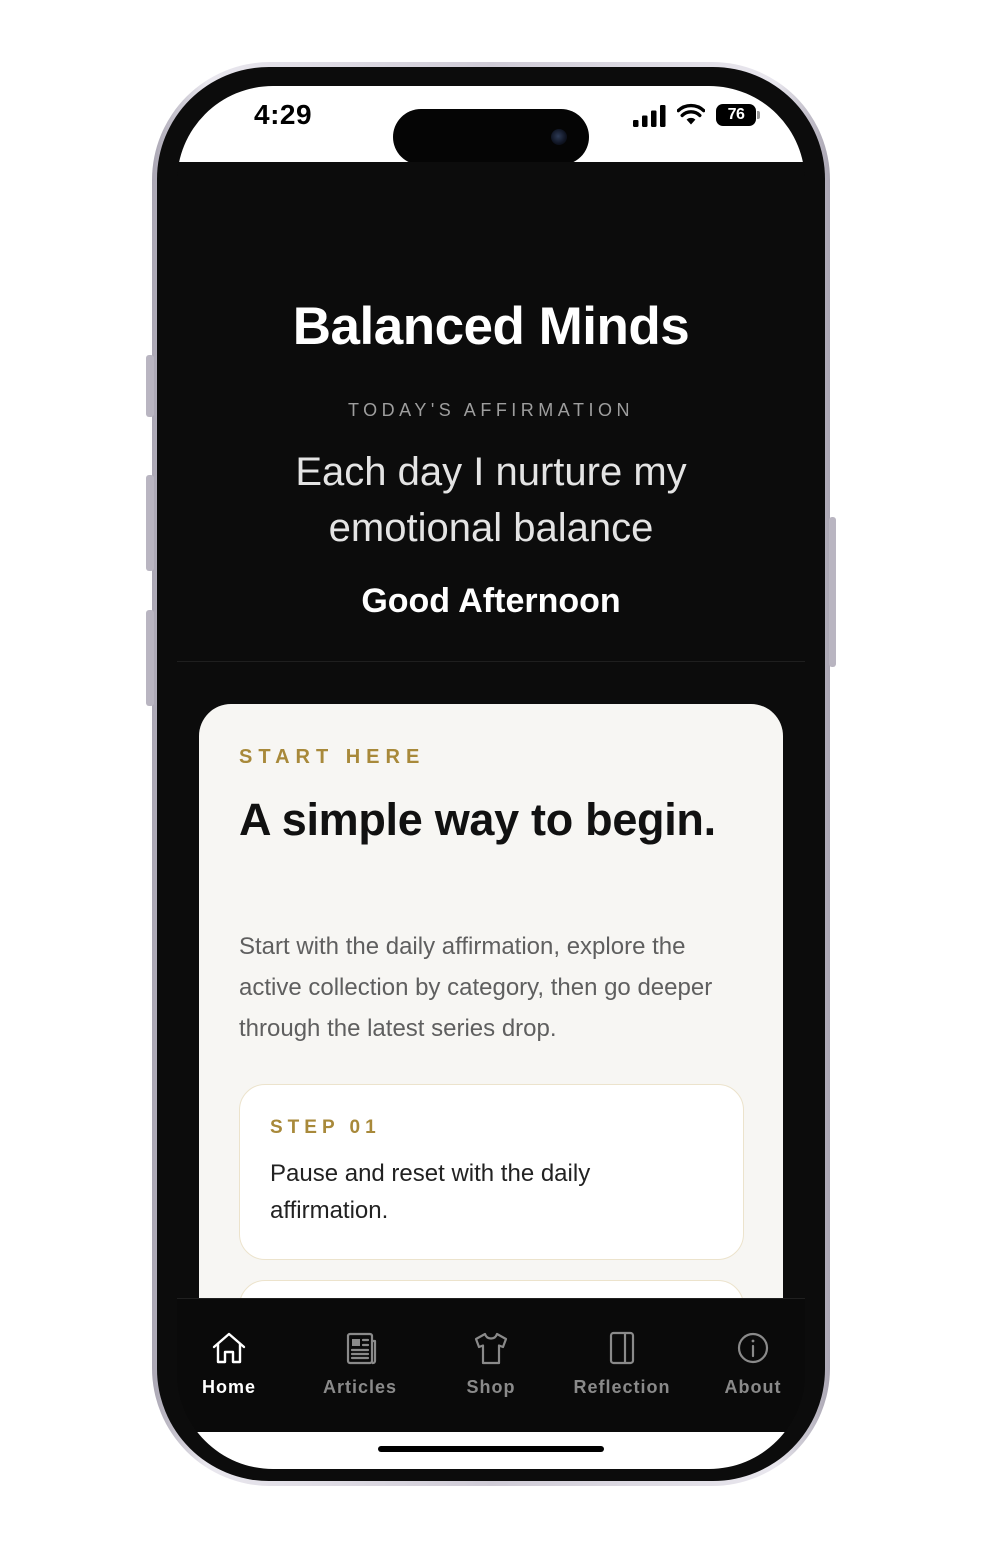  Describe the element at coordinates (283, 114) in the screenshot. I see `status-time: 4:29` at that location.